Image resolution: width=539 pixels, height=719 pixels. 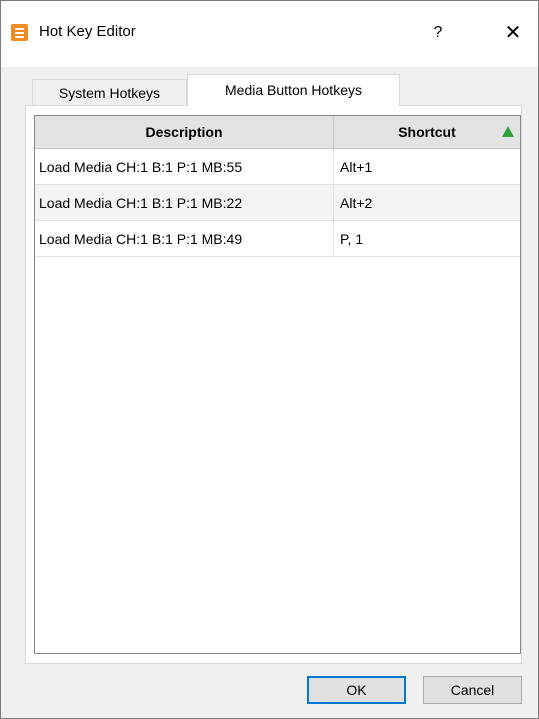 What do you see at coordinates (109, 92) in the screenshot?
I see `tab-system-hotkeys: System Hotkeys` at bounding box center [109, 92].